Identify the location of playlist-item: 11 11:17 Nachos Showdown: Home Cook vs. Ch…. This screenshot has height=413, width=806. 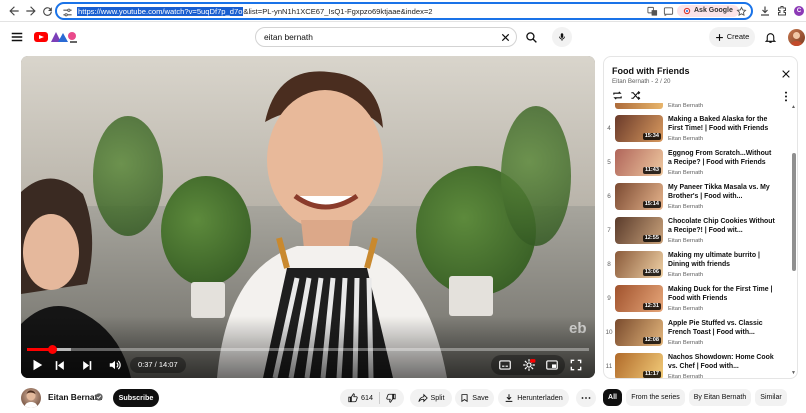
(699, 364).